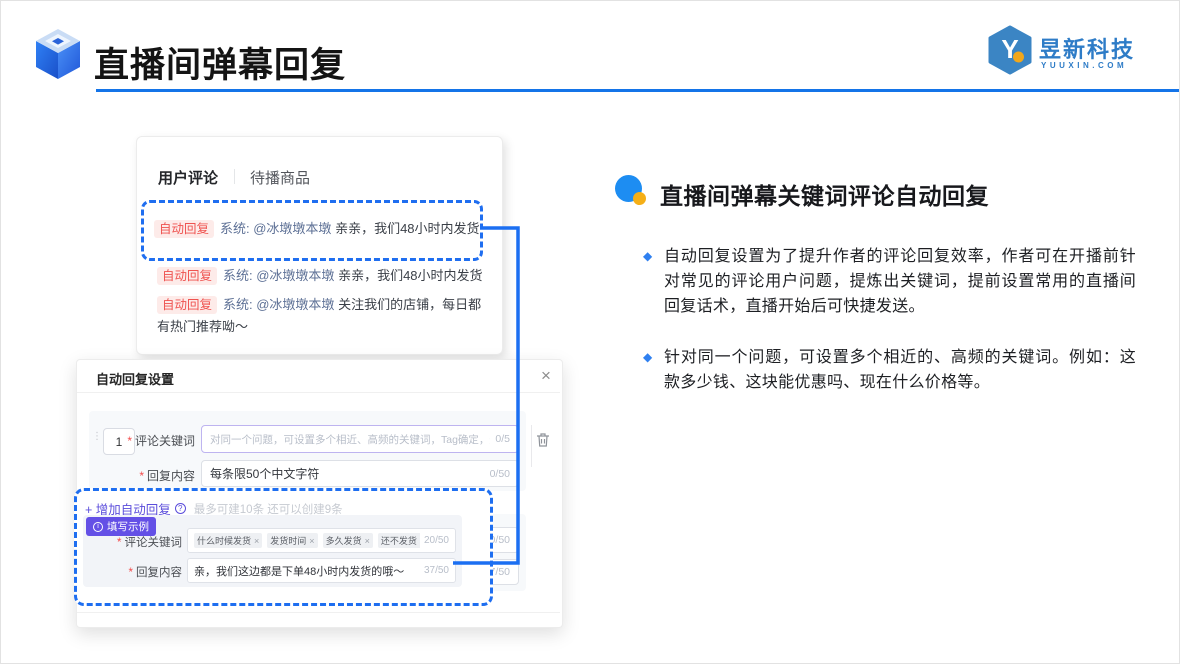 Image resolution: width=1180 pixels, height=664 pixels. I want to click on example-reply-counter: 37/50, so click(436, 570).